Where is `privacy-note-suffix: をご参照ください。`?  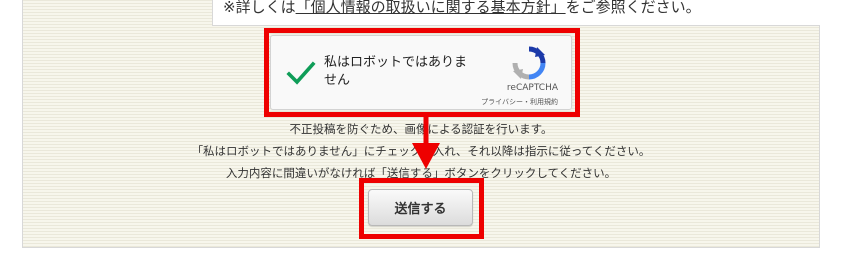 privacy-note-suffix: をご参照ください。 is located at coordinates (633, 8).